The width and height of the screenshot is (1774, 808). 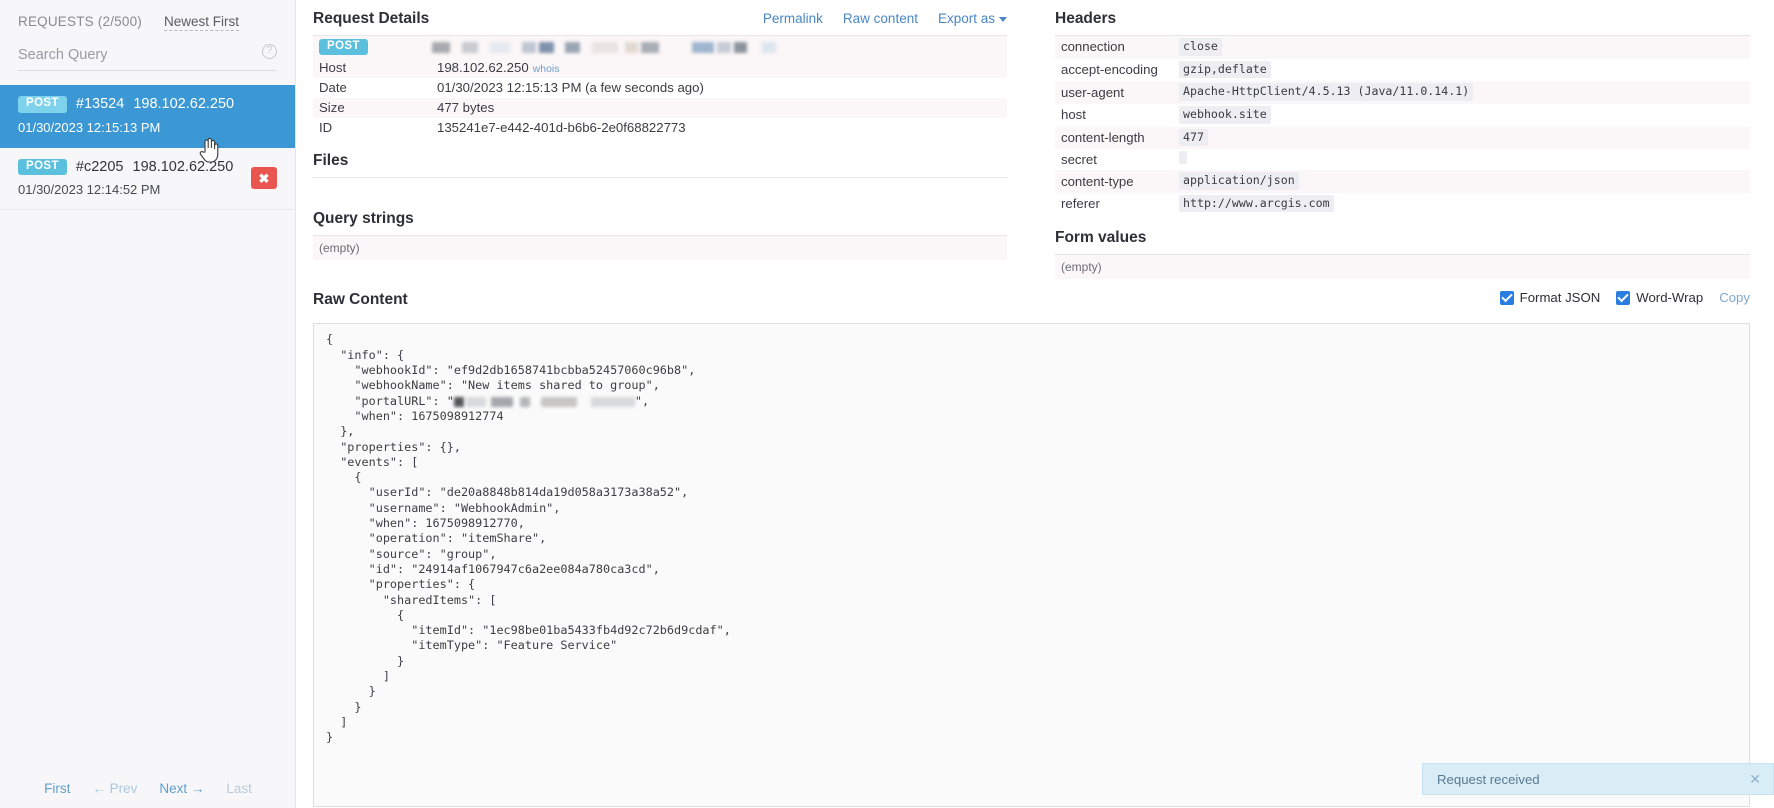 What do you see at coordinates (100, 104) in the screenshot?
I see `request-id-label: #13524` at bounding box center [100, 104].